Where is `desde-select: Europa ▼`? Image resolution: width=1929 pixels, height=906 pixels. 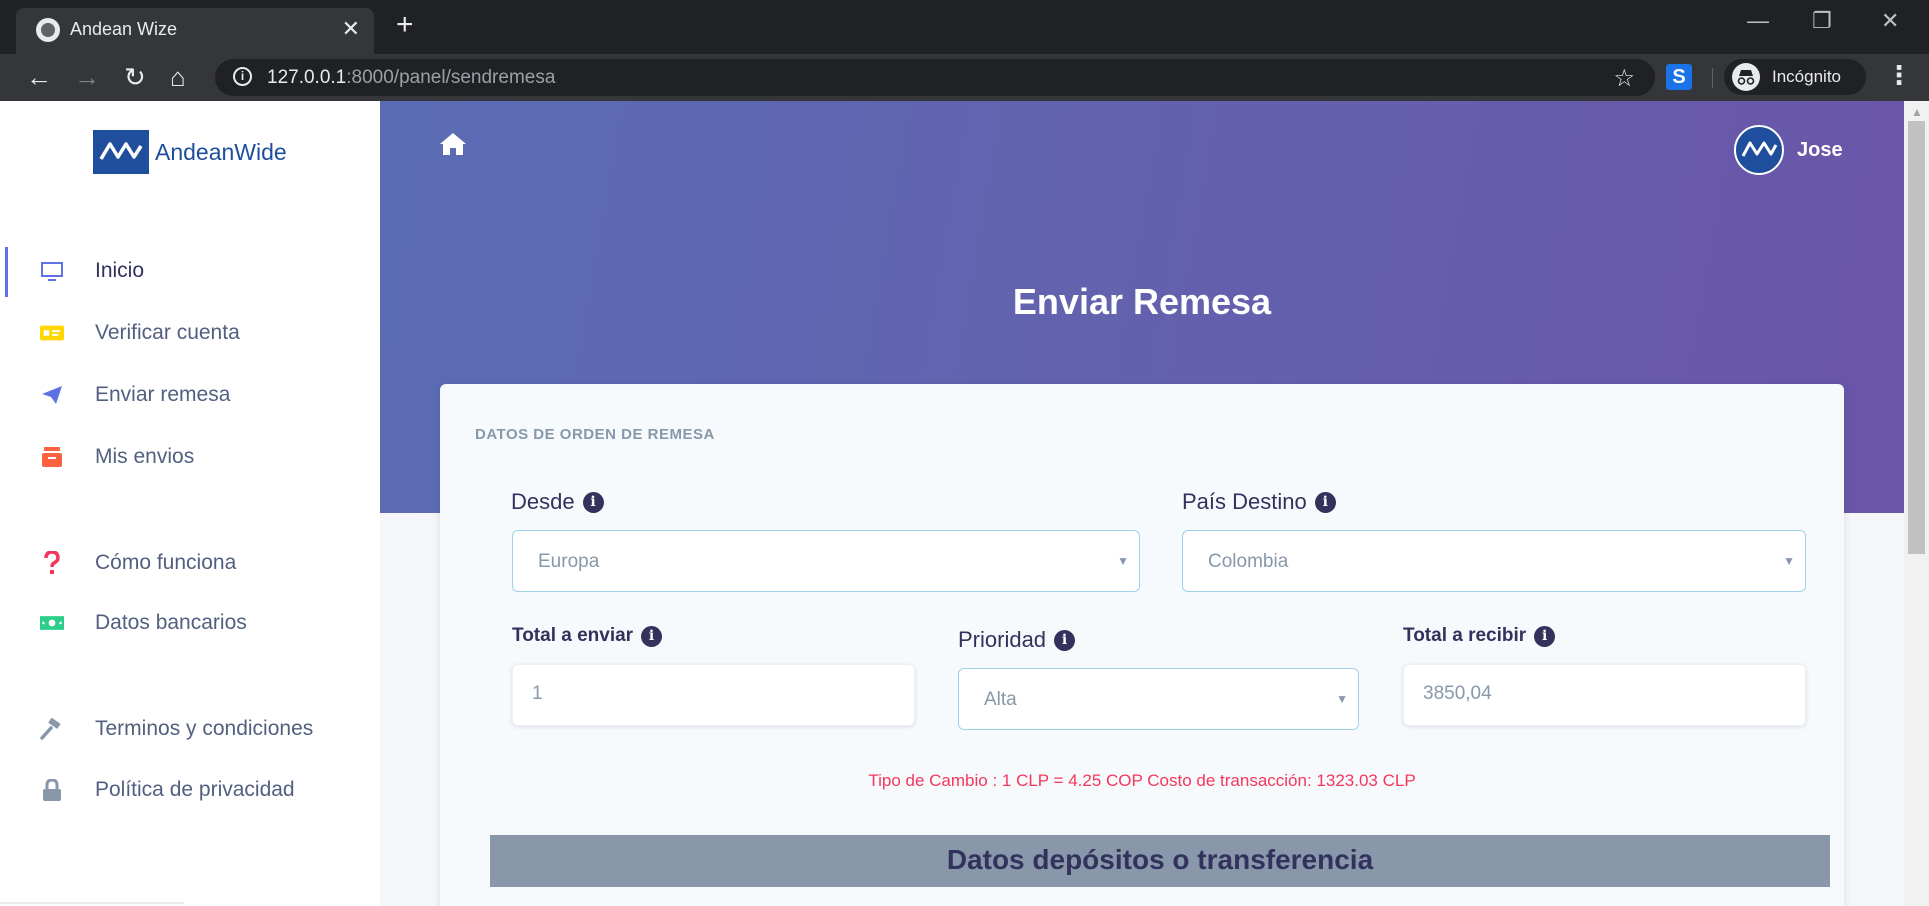
desde-select: Europa ▼ is located at coordinates (826, 561).